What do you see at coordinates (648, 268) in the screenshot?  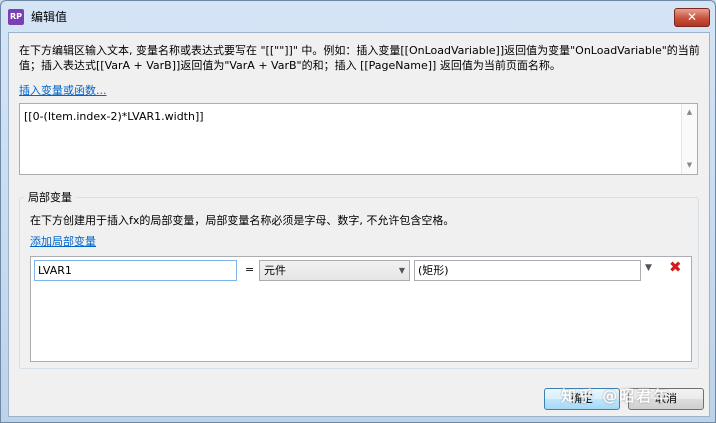 I see `target-dropdown-icon: ▼` at bounding box center [648, 268].